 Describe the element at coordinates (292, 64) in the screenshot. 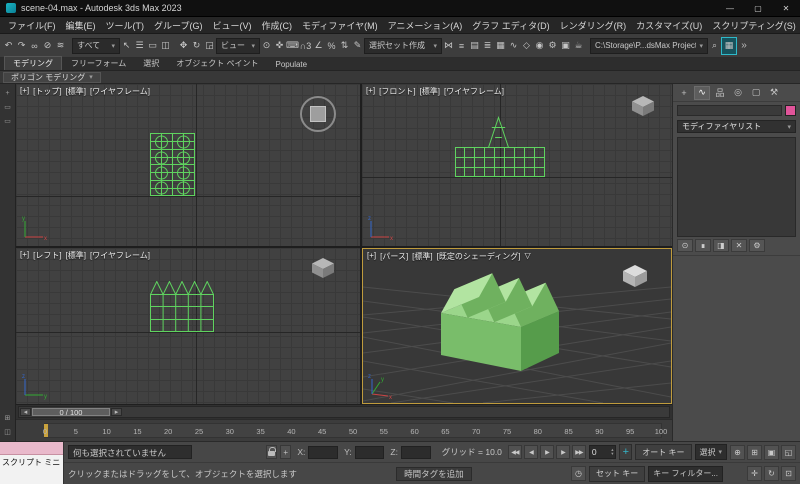

I see `ribbon-tab-populate: Populate` at that location.